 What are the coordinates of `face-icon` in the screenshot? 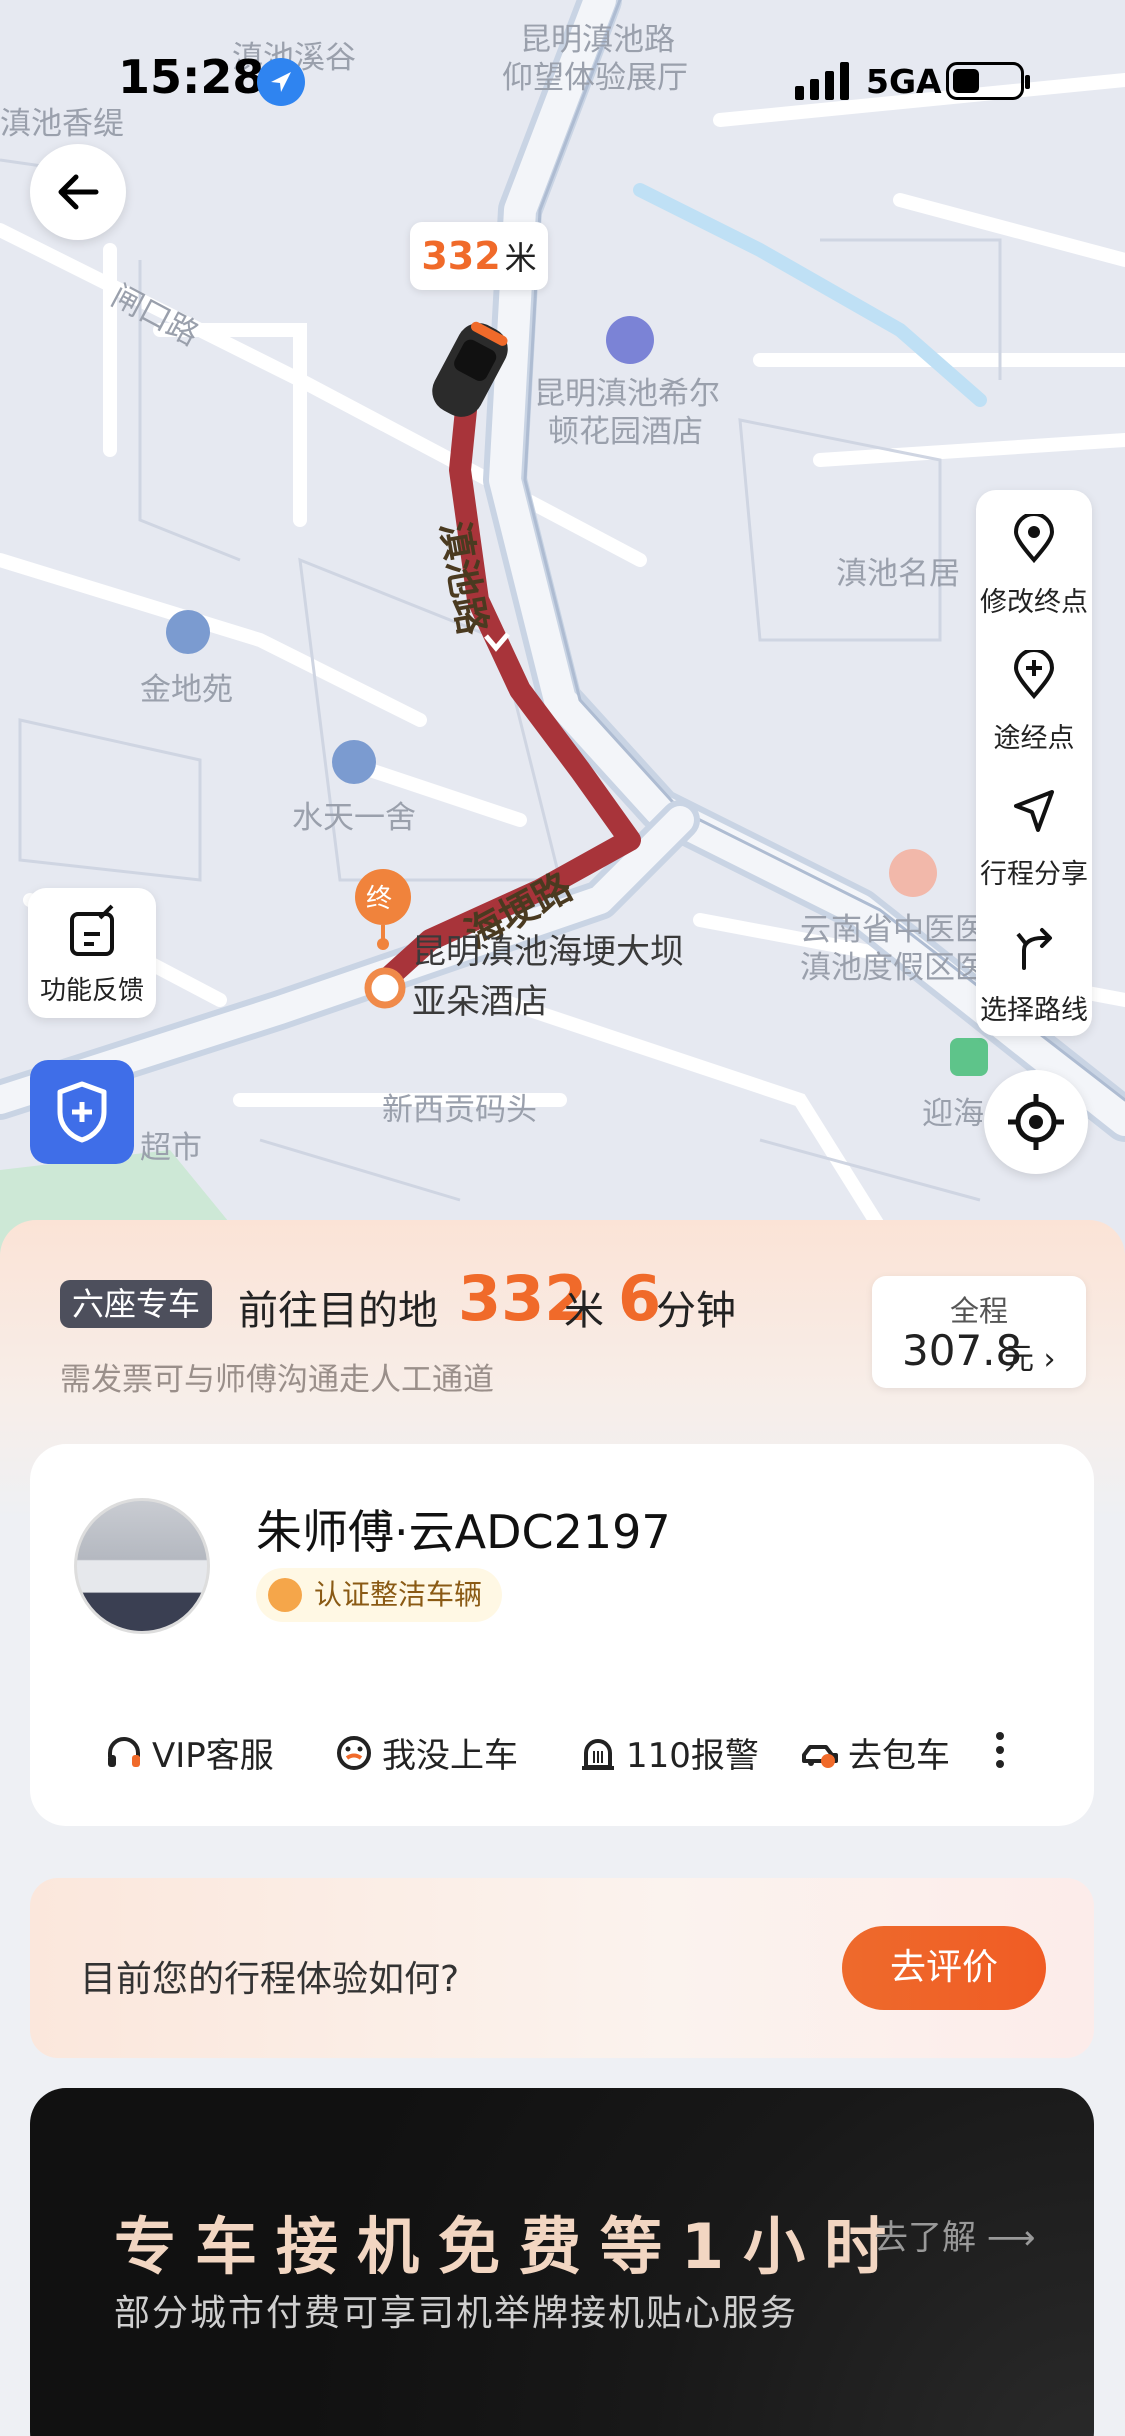 It's located at (354, 1752).